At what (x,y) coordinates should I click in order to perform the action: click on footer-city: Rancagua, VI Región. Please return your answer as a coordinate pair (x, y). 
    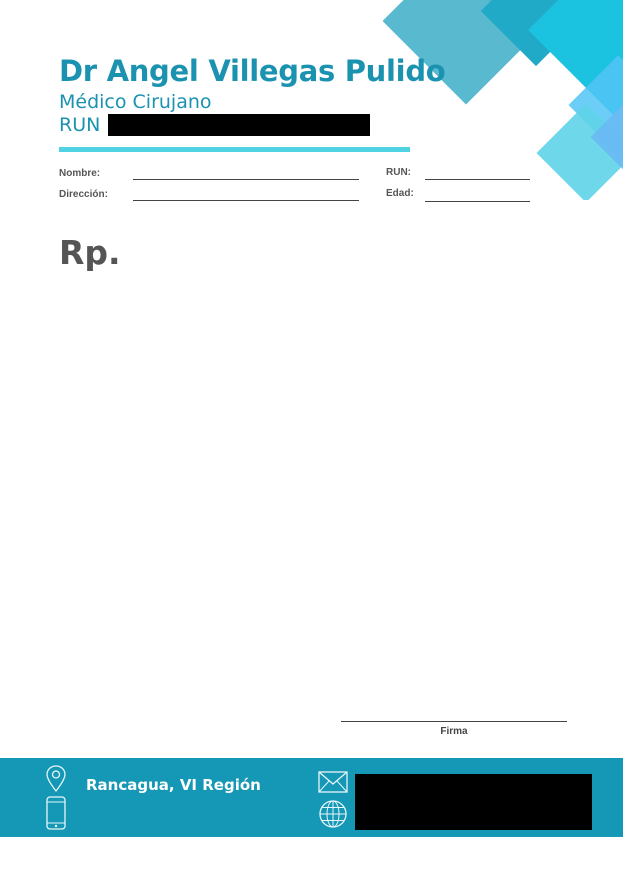
    Looking at the image, I should click on (173, 785).